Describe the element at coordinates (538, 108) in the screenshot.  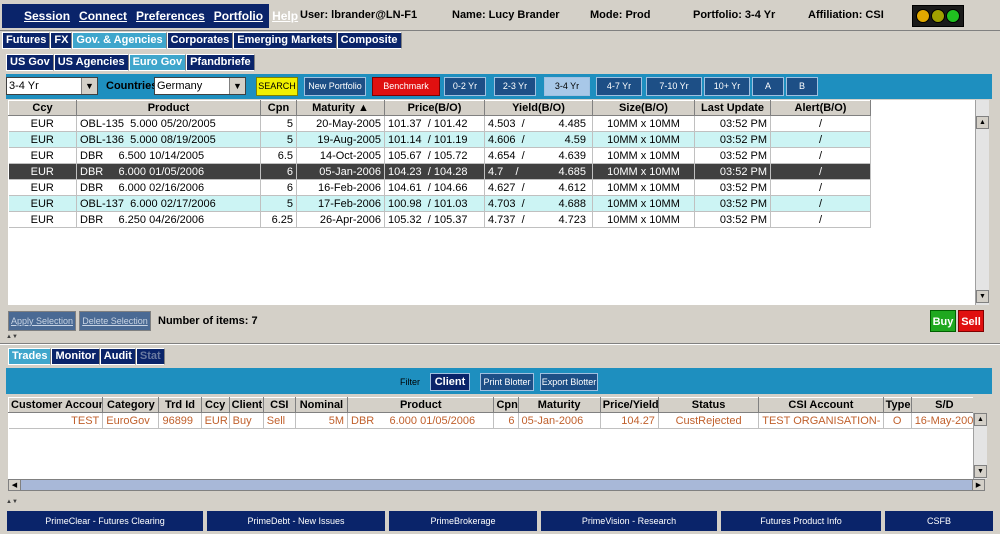
I see `col-yield: Yield(B/O)` at that location.